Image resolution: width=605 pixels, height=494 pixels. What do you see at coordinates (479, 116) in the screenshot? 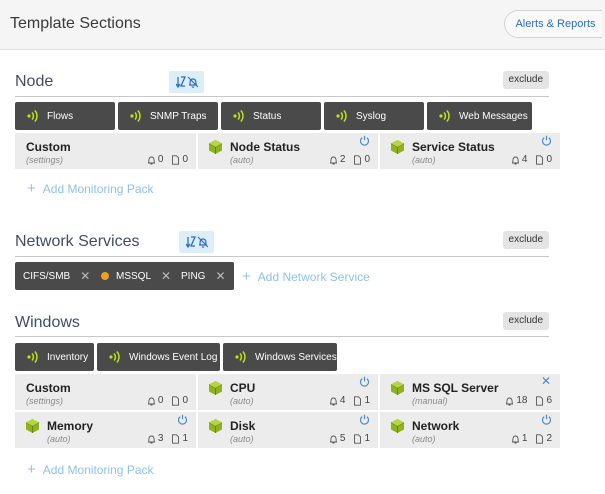
I see `chip-web-messages: Web Messages` at bounding box center [479, 116].